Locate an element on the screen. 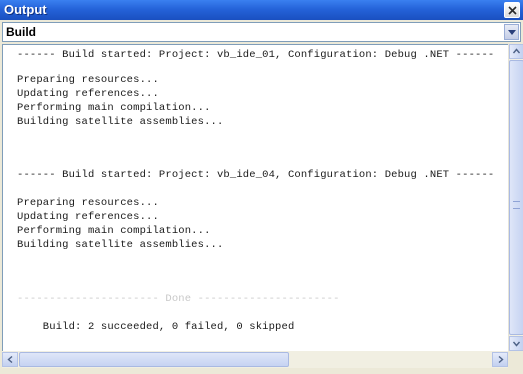 The height and width of the screenshot is (374, 523). chevron-right-icon is located at coordinates (501, 359).